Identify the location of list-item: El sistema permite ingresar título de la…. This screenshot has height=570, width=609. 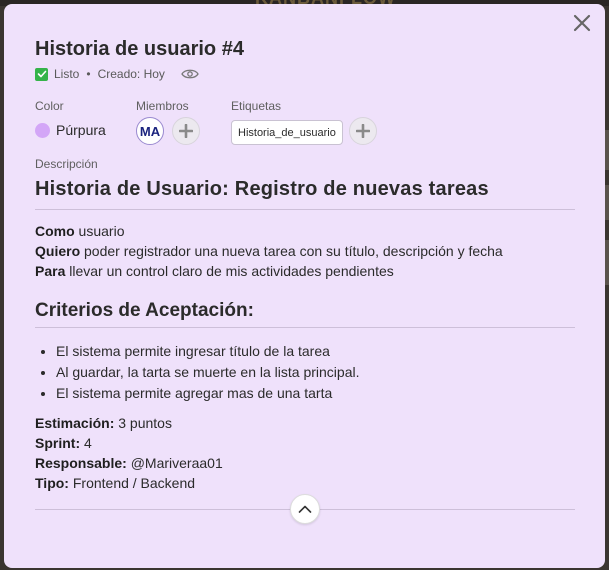
(208, 351).